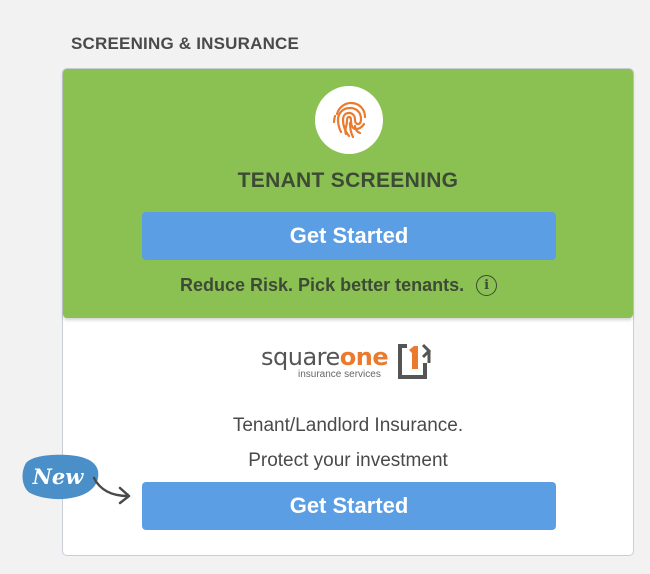 The width and height of the screenshot is (650, 574). I want to click on tenant-screening-title: TENANT SCREENING, so click(348, 180).